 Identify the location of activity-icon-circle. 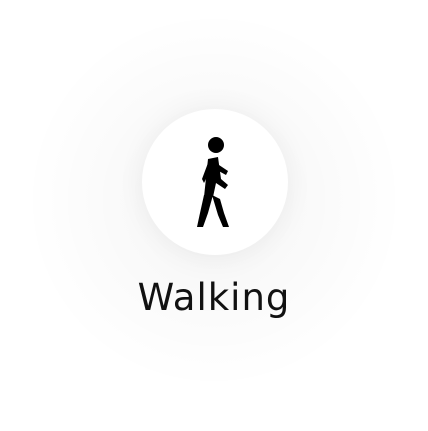
(215, 182).